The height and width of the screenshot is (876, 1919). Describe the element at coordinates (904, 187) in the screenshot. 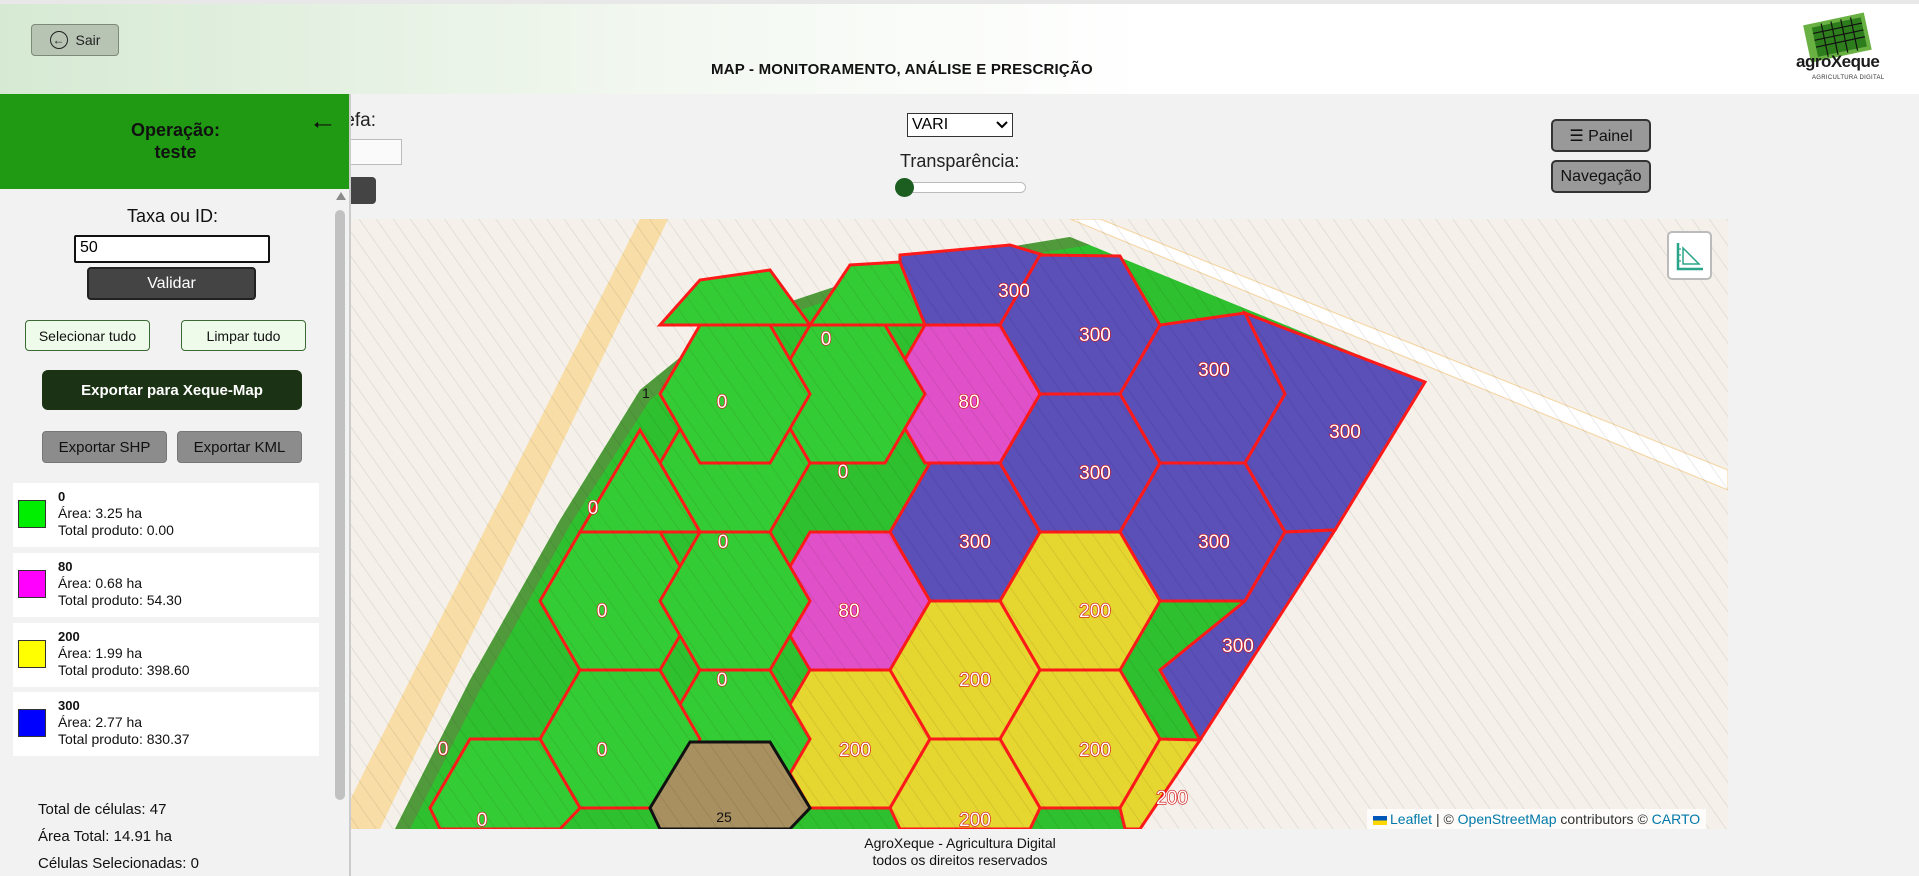

I see `transparency-slider-thumb` at that location.